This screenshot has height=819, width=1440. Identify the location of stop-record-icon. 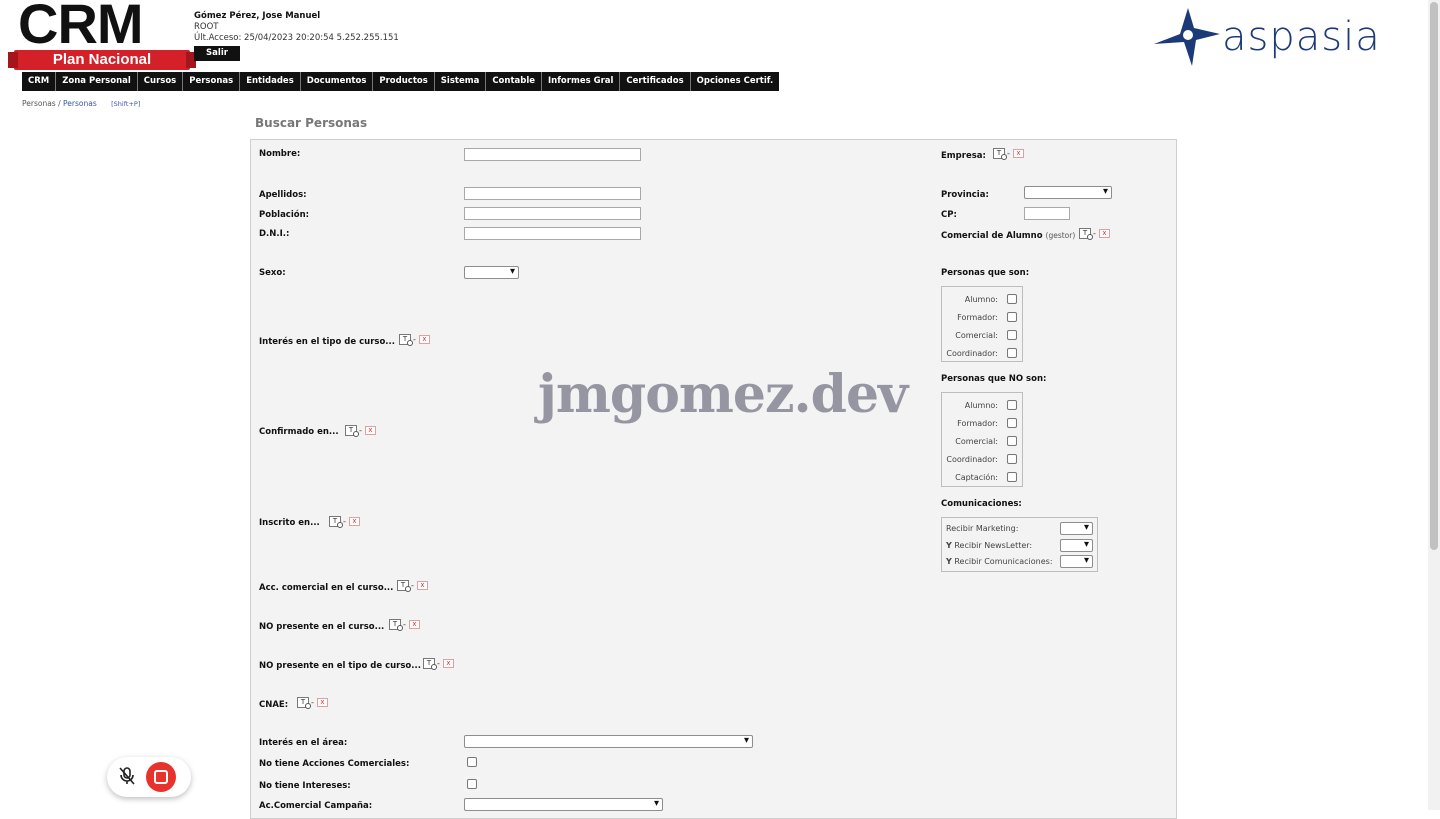
(161, 777).